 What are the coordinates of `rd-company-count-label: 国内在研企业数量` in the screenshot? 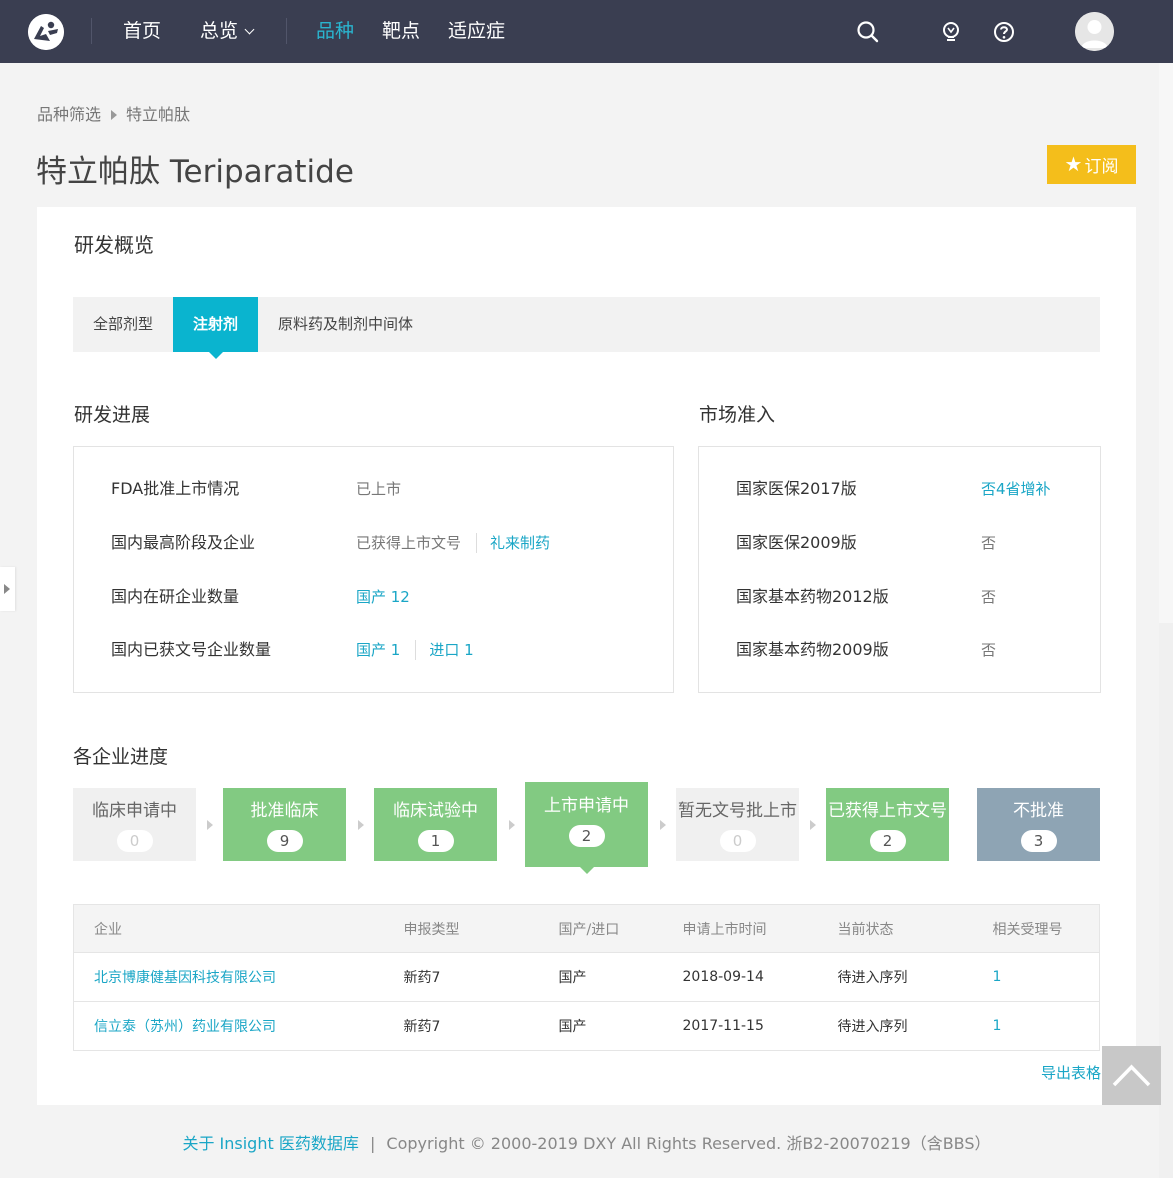 It's located at (175, 596).